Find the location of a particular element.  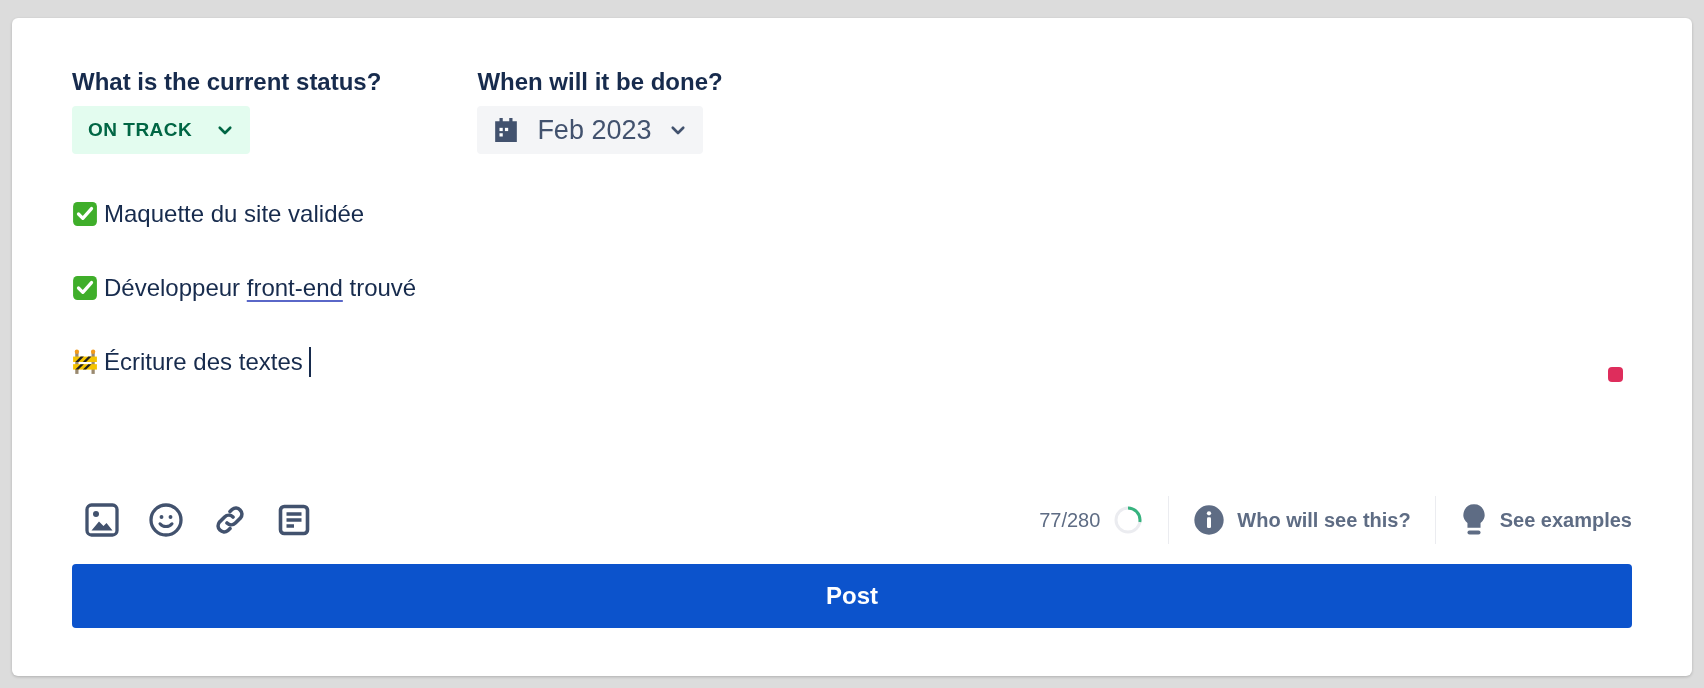

date-dropdown: Feb 2023 is located at coordinates (590, 130).